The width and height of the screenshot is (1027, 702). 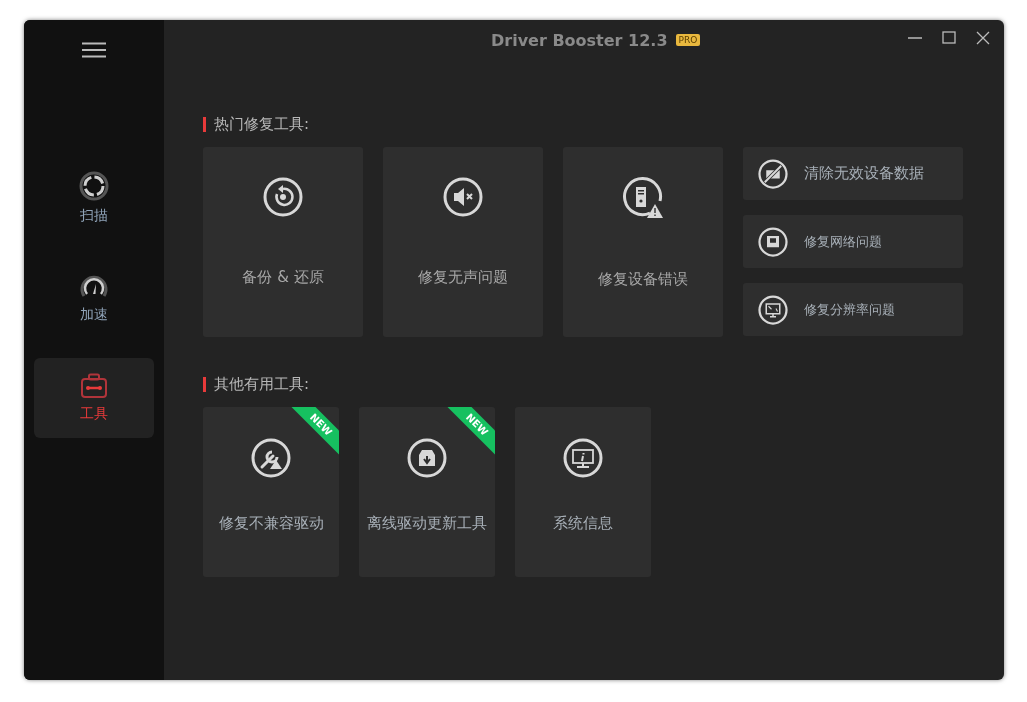 What do you see at coordinates (583, 523) in the screenshot?
I see `tool-label: 系统信息` at bounding box center [583, 523].